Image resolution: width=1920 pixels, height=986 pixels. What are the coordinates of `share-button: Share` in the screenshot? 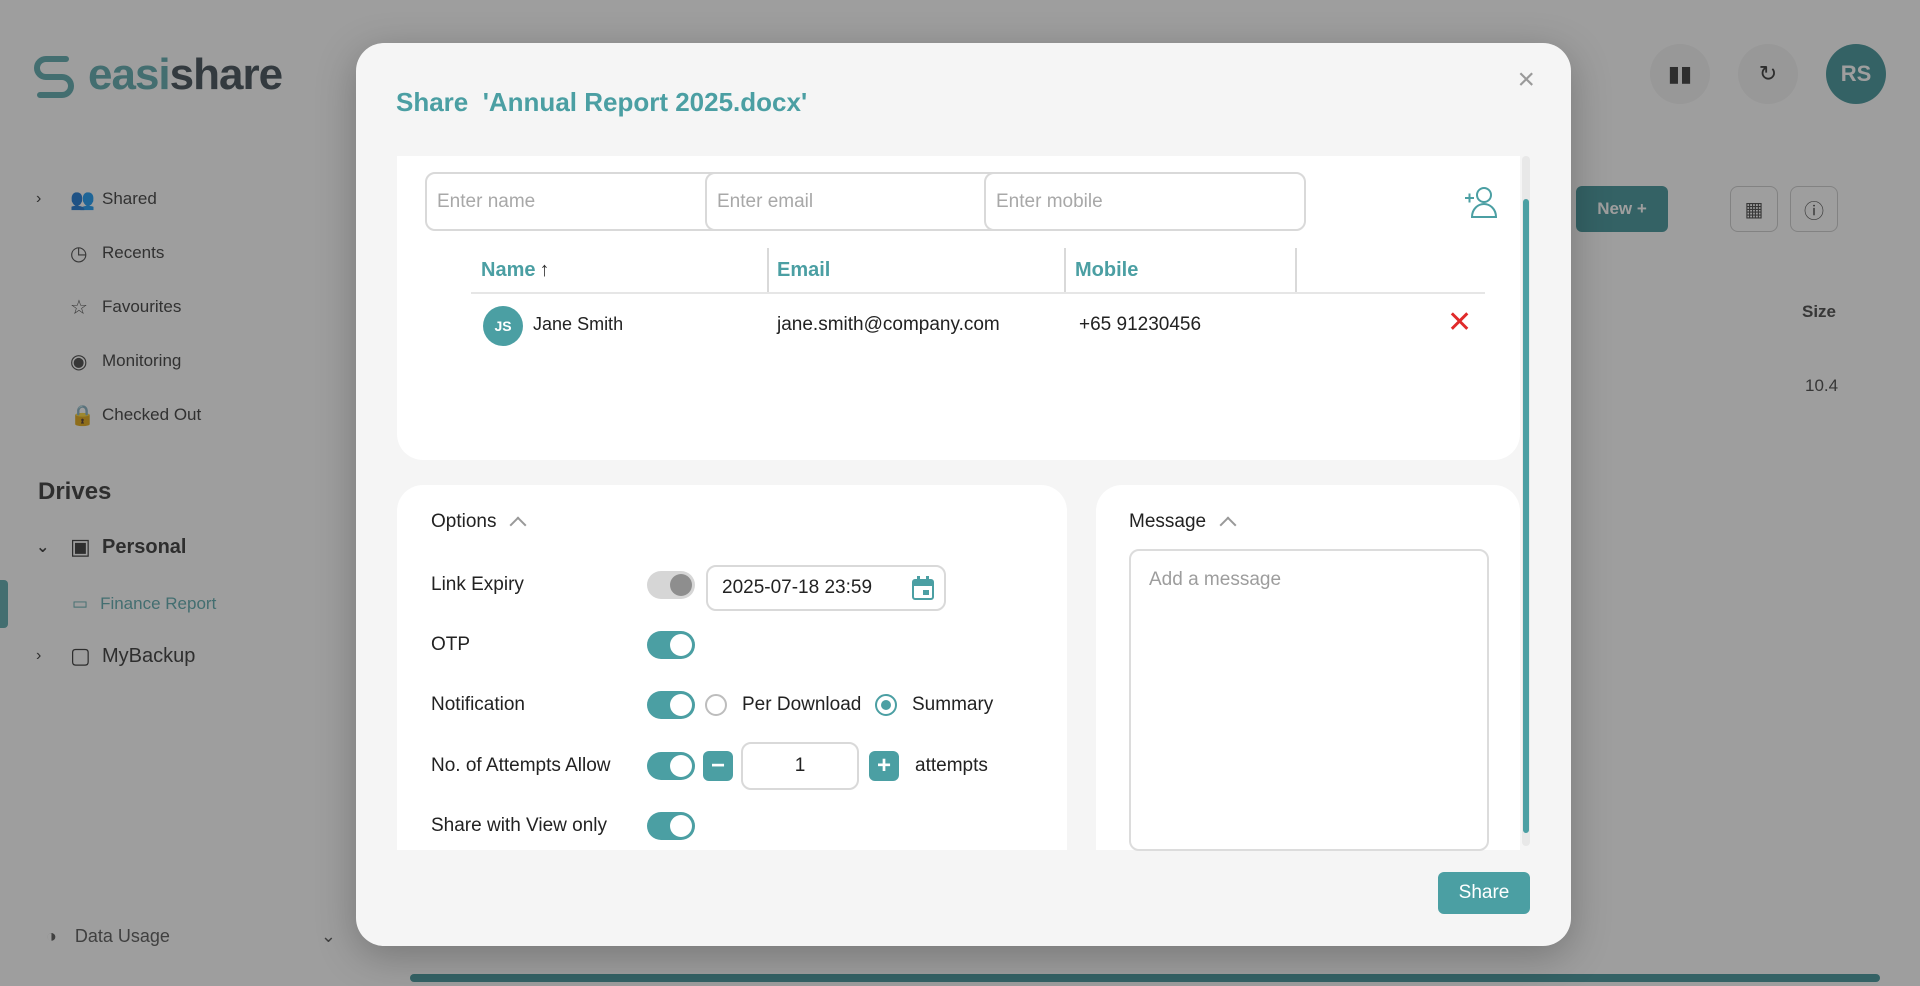 It's located at (1484, 893).